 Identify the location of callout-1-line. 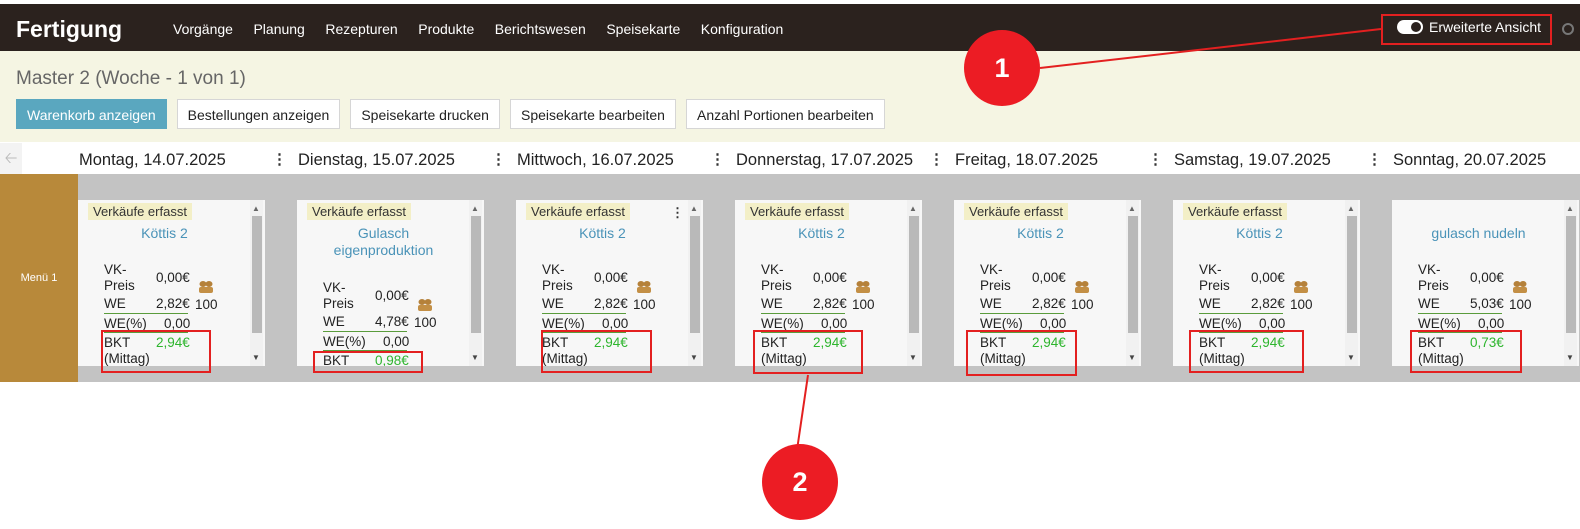
(1210, 48).